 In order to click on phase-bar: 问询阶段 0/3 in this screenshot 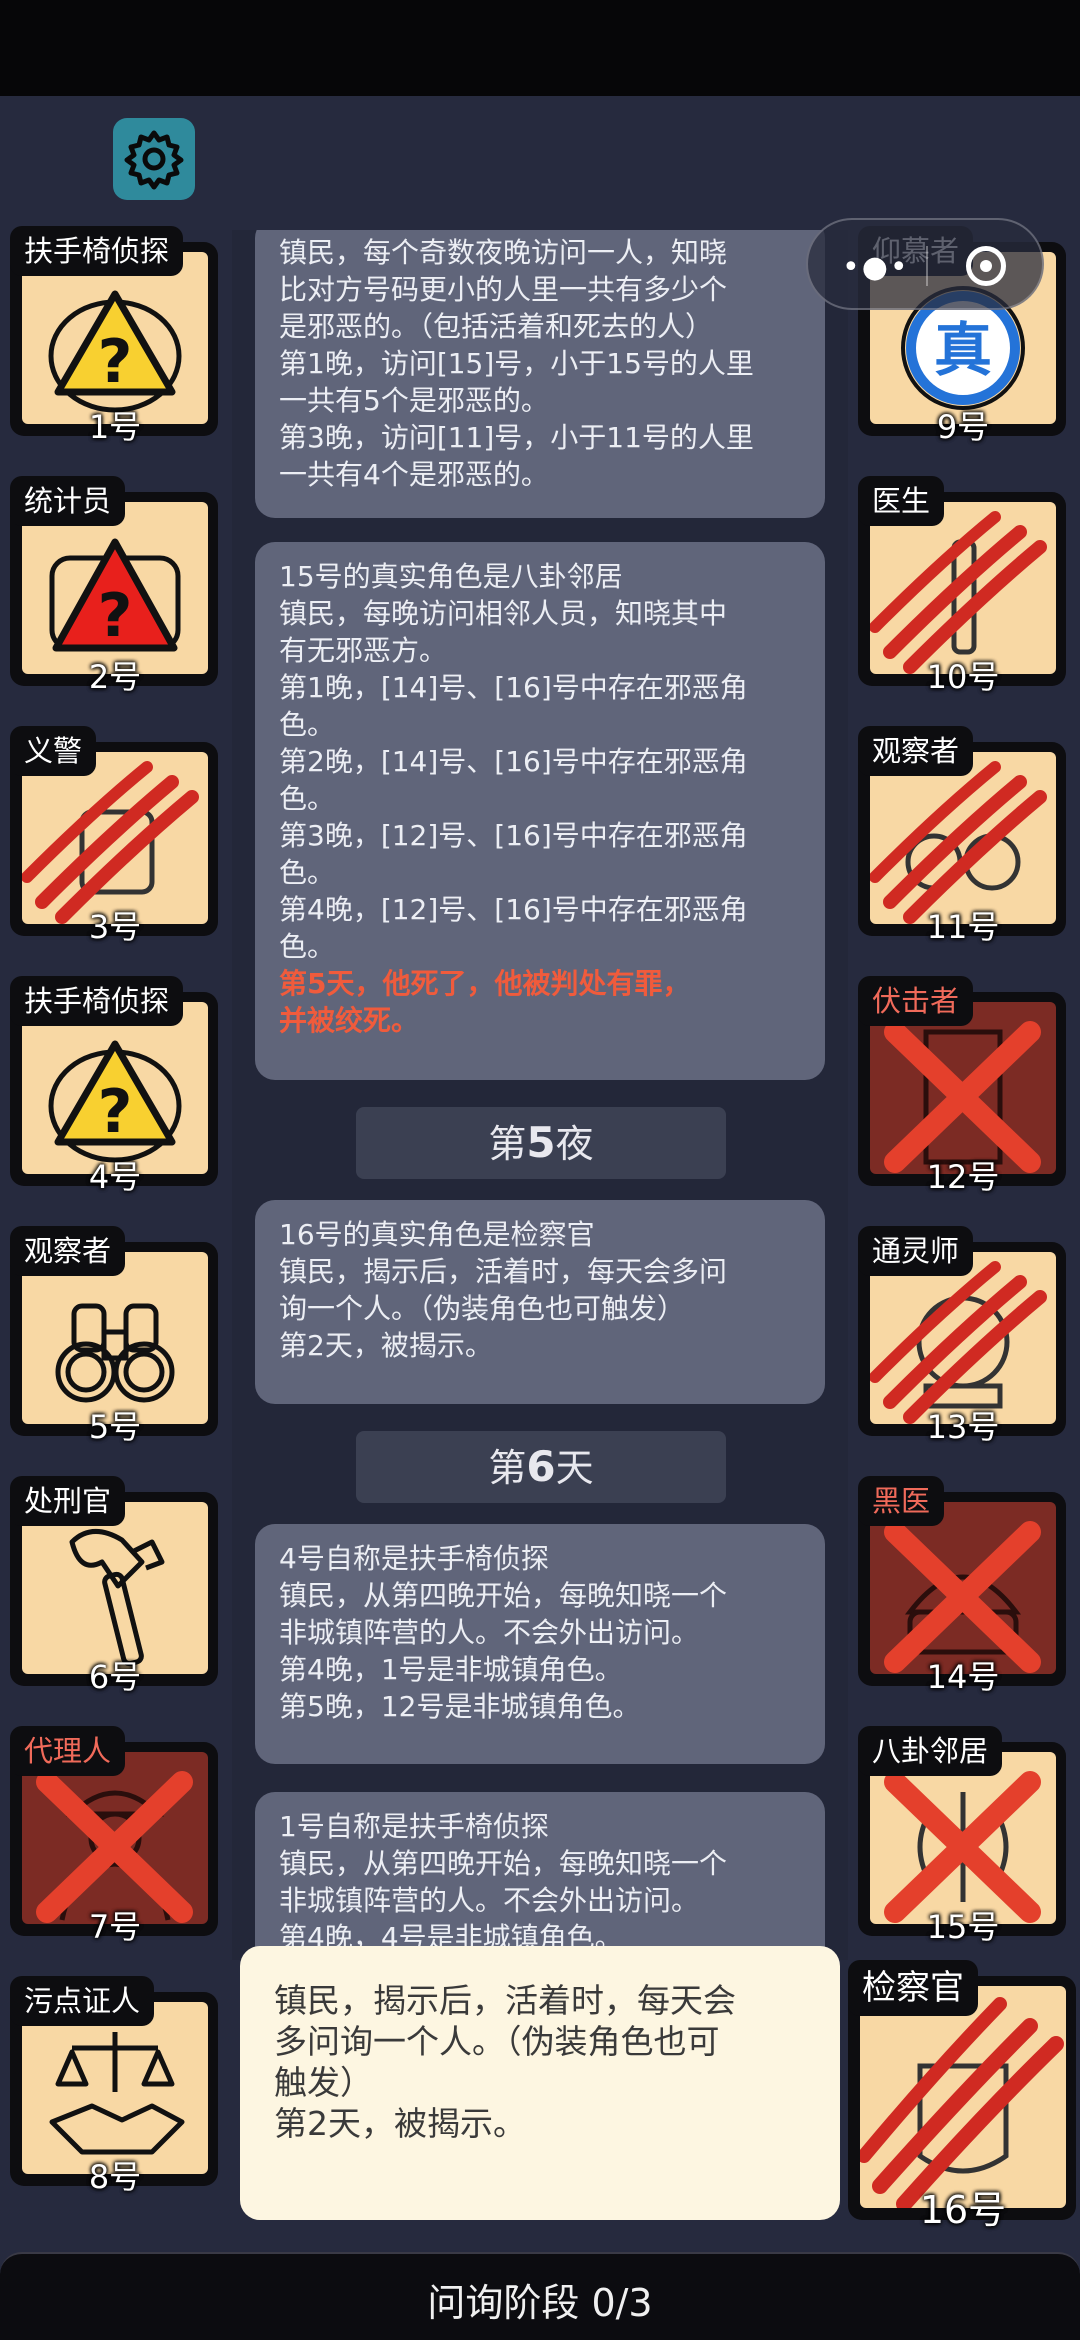, I will do `click(540, 2296)`.